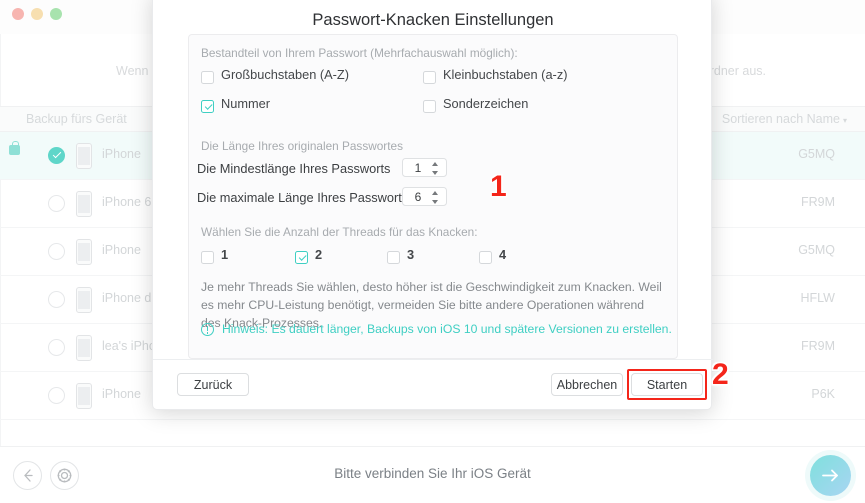 This screenshot has height=503, width=865. I want to click on checkbox-uppercase, so click(207, 77).